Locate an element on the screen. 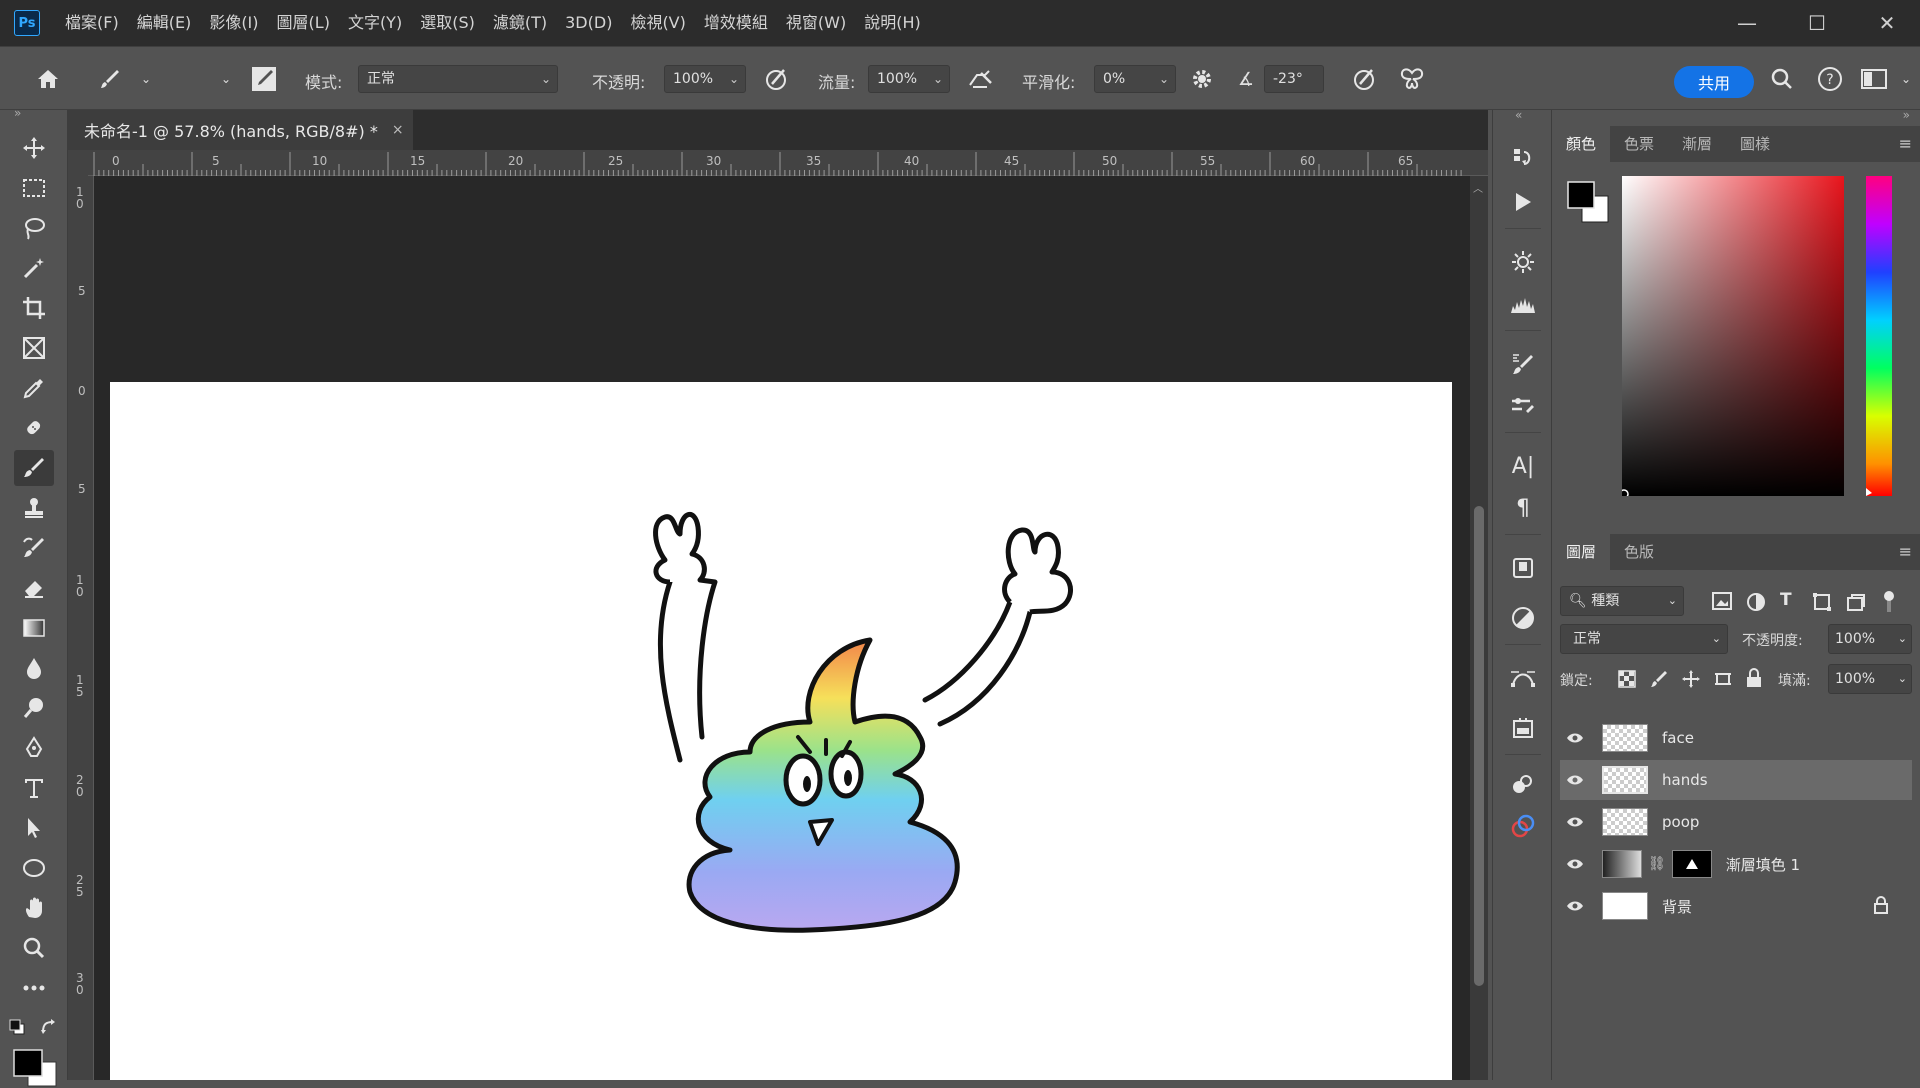 The height and width of the screenshot is (1088, 1920). lock-artboard-icon is located at coordinates (1723, 679).